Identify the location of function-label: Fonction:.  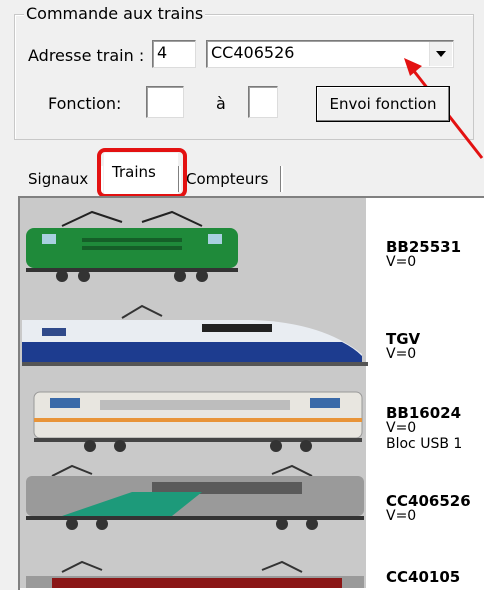
(85, 103).